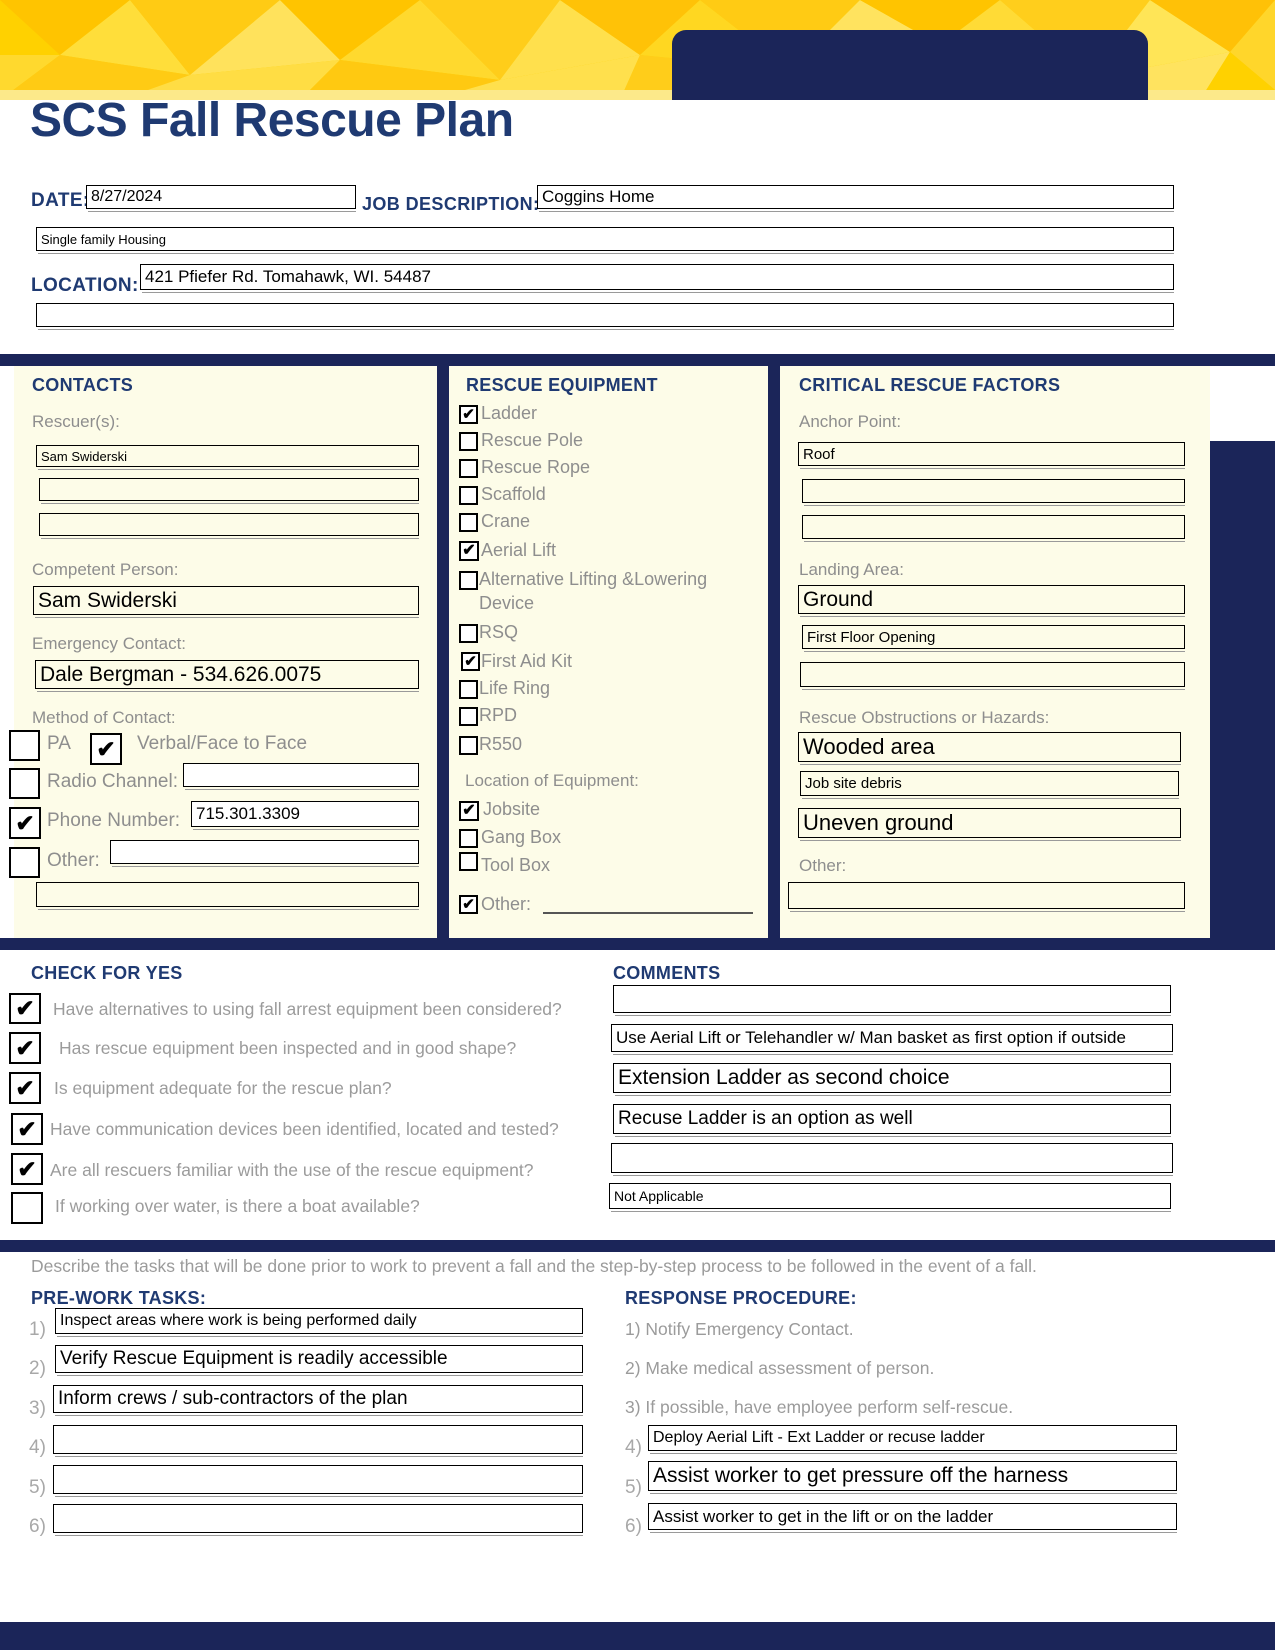 This screenshot has width=1275, height=1650. Describe the element at coordinates (469, 551) in the screenshot. I see `checkbox-aerial-lift: ✔` at that location.